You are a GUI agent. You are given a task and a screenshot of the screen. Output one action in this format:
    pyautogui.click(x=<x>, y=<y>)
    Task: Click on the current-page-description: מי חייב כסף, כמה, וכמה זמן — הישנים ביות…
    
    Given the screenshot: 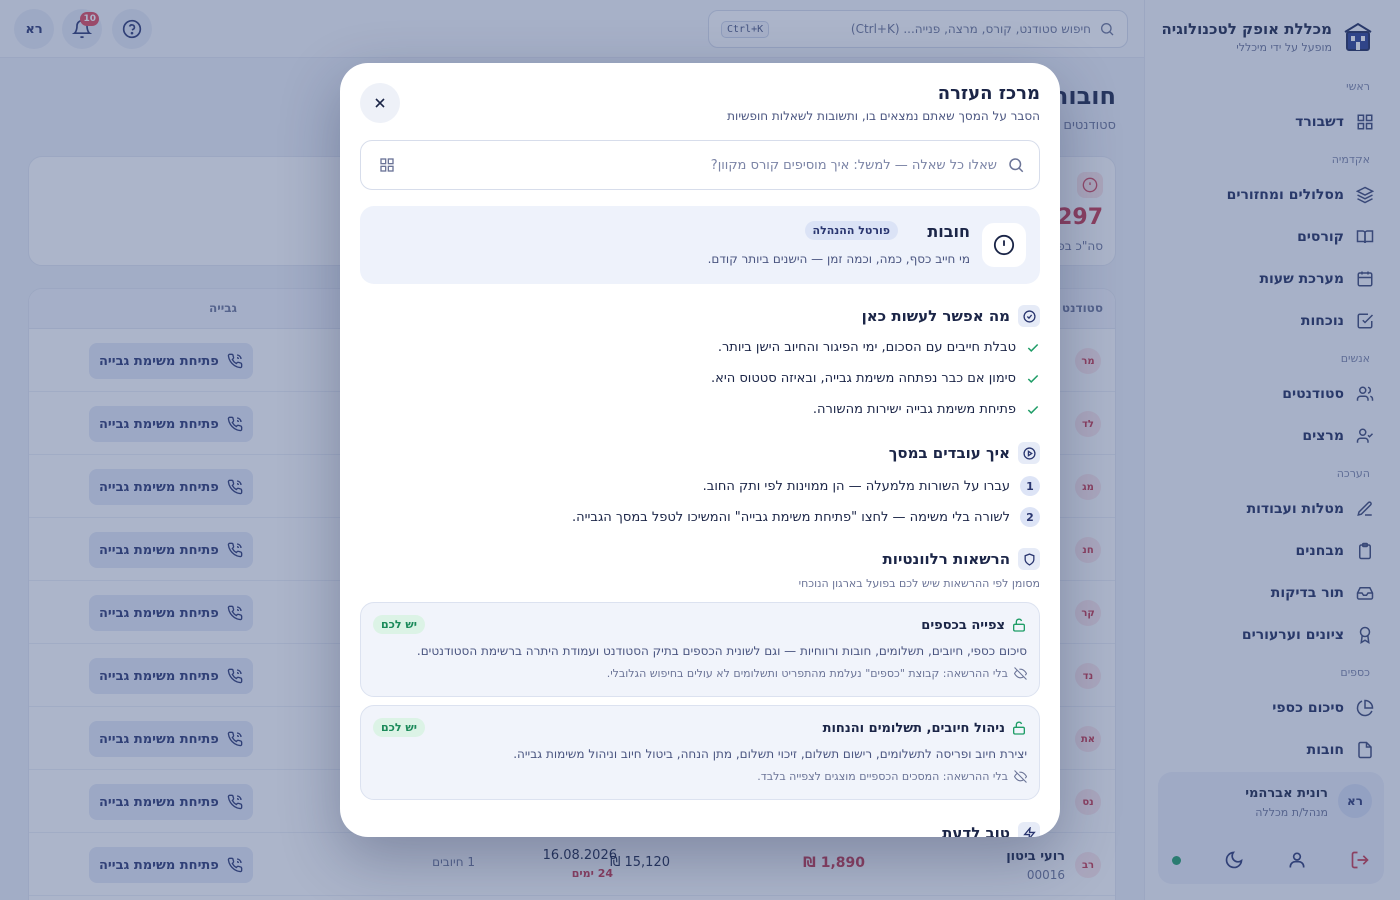 What is the action you would take?
    pyautogui.click(x=838, y=259)
    